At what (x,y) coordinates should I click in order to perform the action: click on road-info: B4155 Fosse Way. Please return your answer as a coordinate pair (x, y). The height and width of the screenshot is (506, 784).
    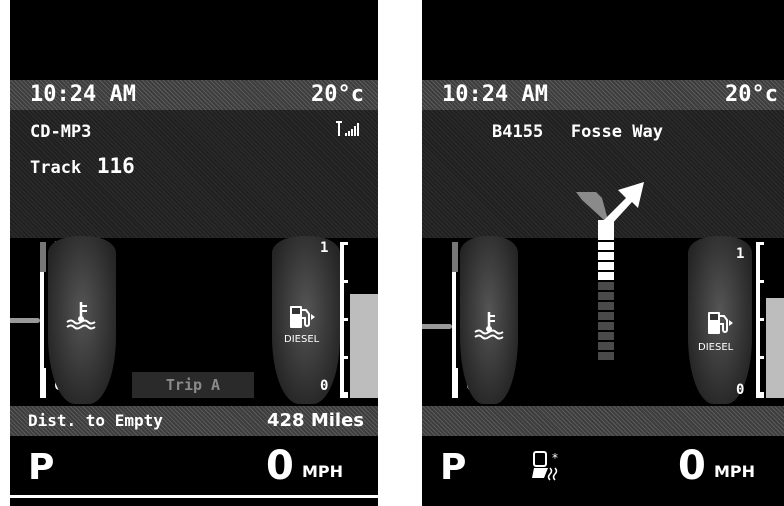
    Looking at the image, I should click on (577, 132).